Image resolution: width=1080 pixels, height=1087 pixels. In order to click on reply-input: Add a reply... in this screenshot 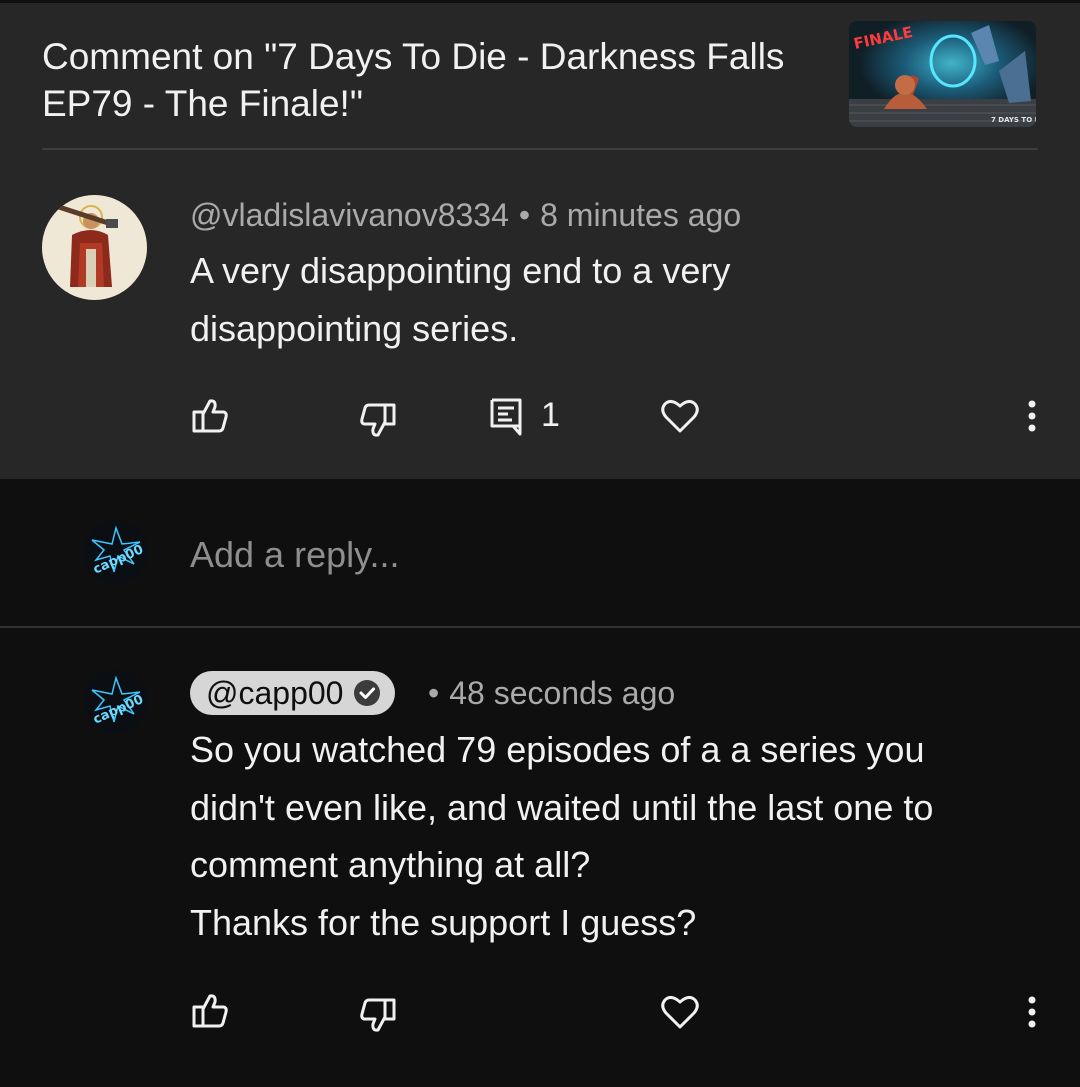, I will do `click(294, 555)`.